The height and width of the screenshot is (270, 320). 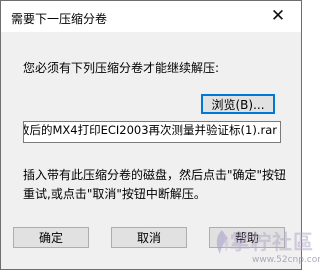 What do you see at coordinates (121, 68) in the screenshot?
I see `prompt-label: 您必须有下列压缩分卷才能继续解压:` at bounding box center [121, 68].